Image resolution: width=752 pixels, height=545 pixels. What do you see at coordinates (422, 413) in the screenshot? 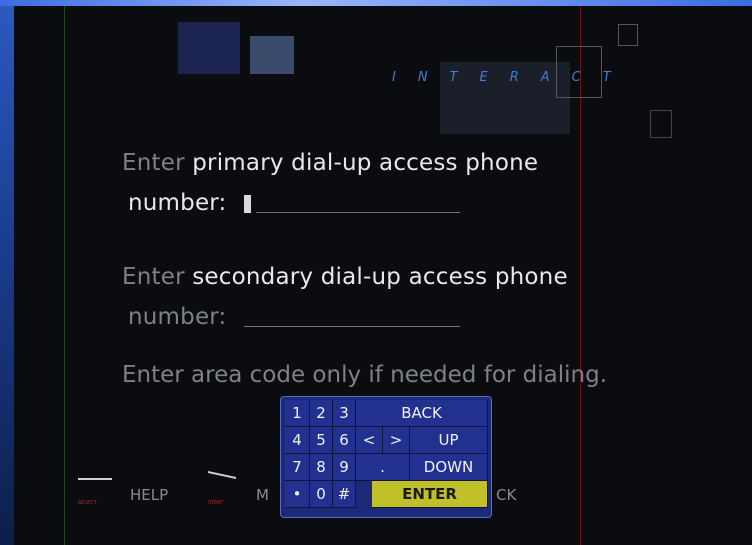
I see `key-back: BACK` at bounding box center [422, 413].